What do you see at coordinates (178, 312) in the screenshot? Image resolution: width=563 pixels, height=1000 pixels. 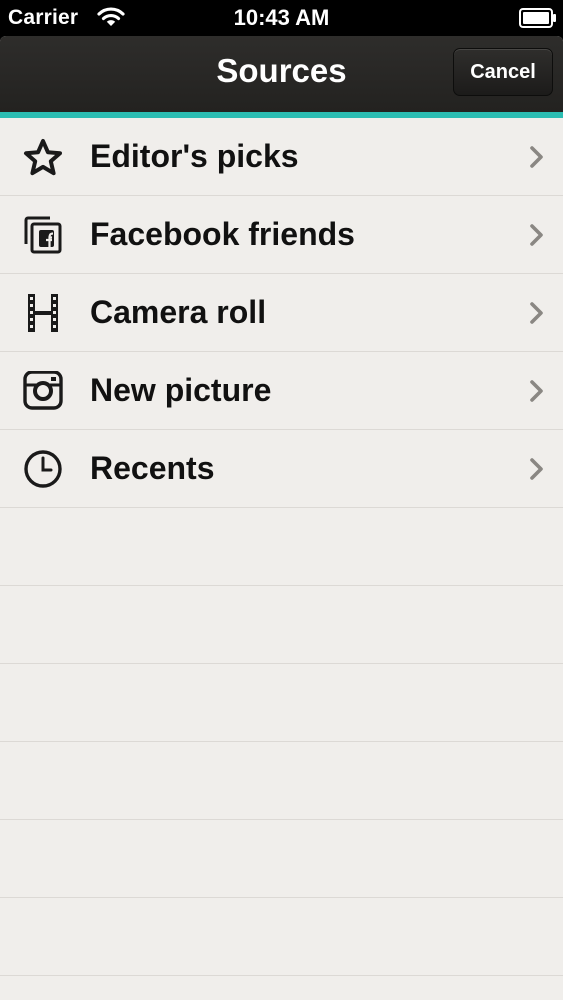 I see `source-label: Camera roll` at bounding box center [178, 312].